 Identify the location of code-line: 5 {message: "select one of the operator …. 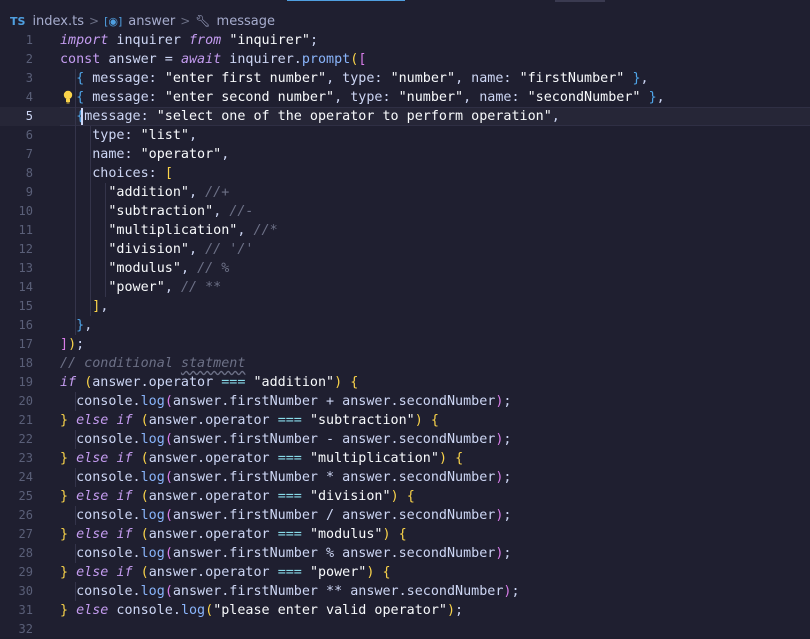
(405, 116).